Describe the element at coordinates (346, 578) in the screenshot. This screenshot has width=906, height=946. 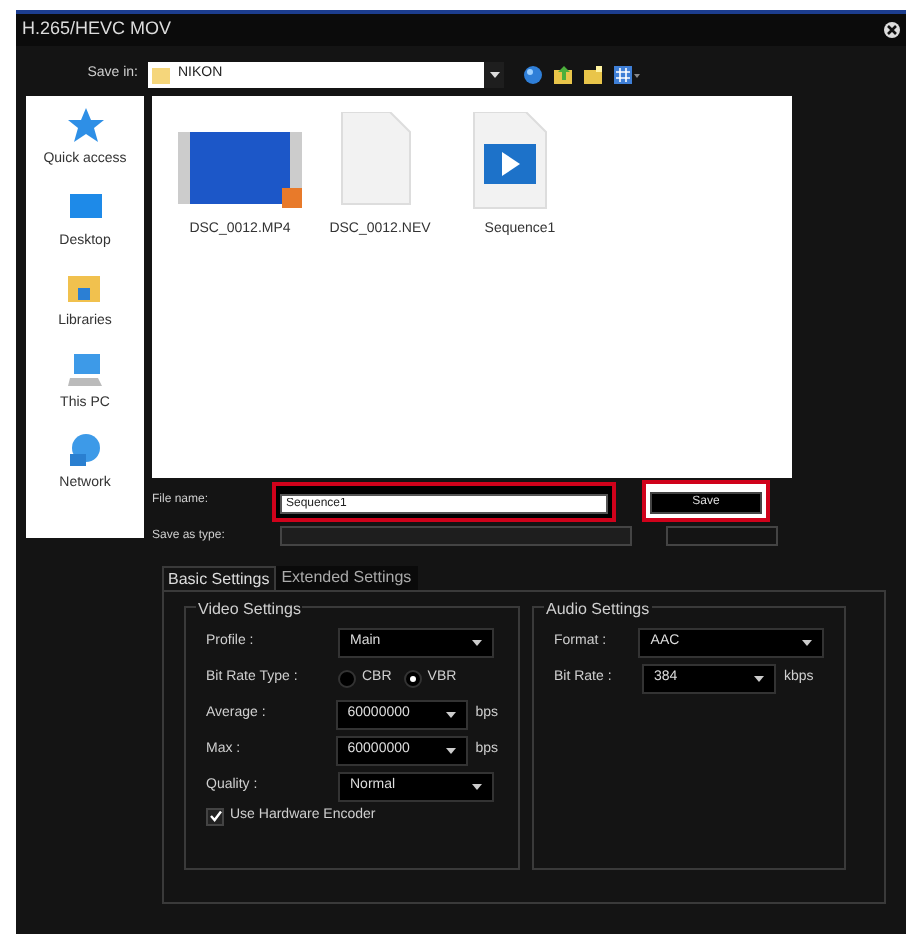
I see `settings-tab: Extended Settings` at that location.